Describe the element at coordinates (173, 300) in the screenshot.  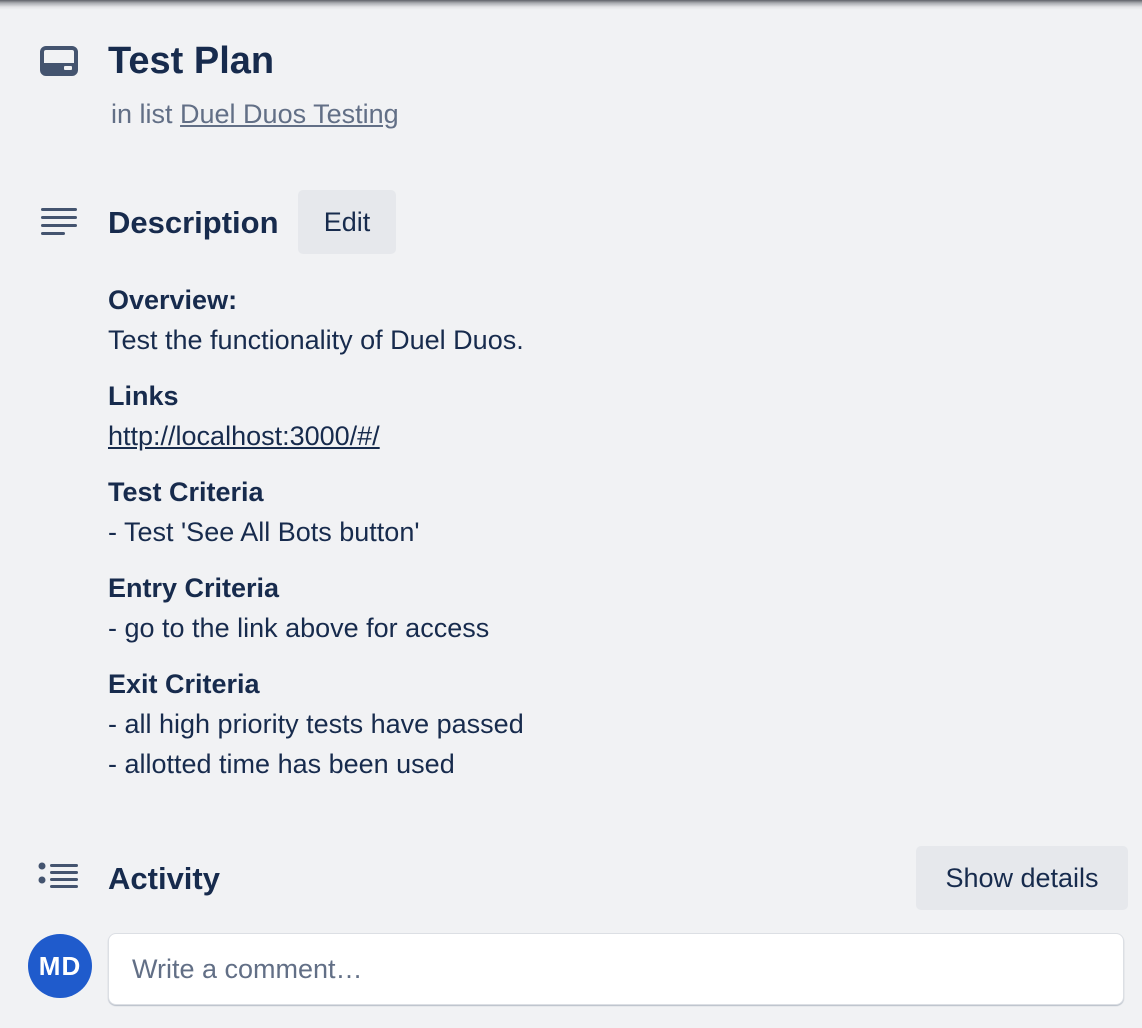
I see `overview-heading: Overview:` at that location.